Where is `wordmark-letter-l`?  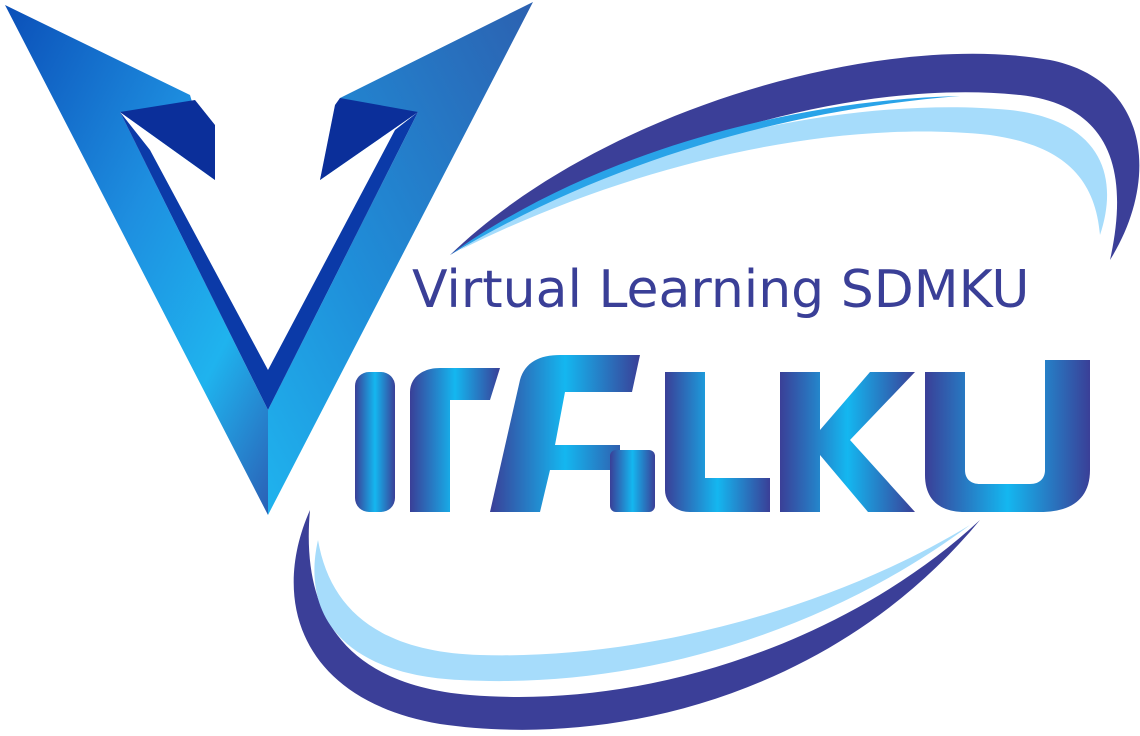 wordmark-letter-l is located at coordinates (717, 442).